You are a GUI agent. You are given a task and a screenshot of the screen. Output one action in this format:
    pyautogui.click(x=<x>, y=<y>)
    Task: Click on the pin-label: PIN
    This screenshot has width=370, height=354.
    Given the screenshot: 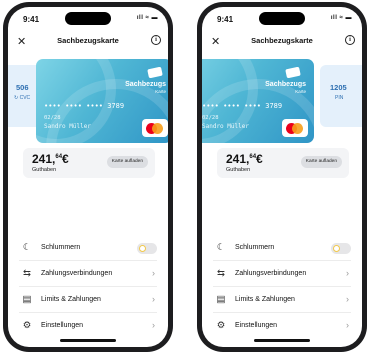 What is the action you would take?
    pyautogui.click(x=339, y=98)
    